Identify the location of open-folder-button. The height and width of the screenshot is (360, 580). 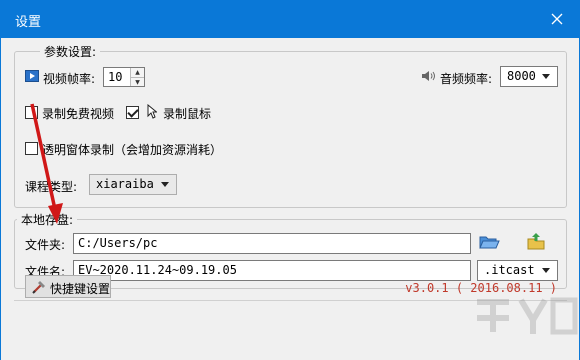
(537, 243).